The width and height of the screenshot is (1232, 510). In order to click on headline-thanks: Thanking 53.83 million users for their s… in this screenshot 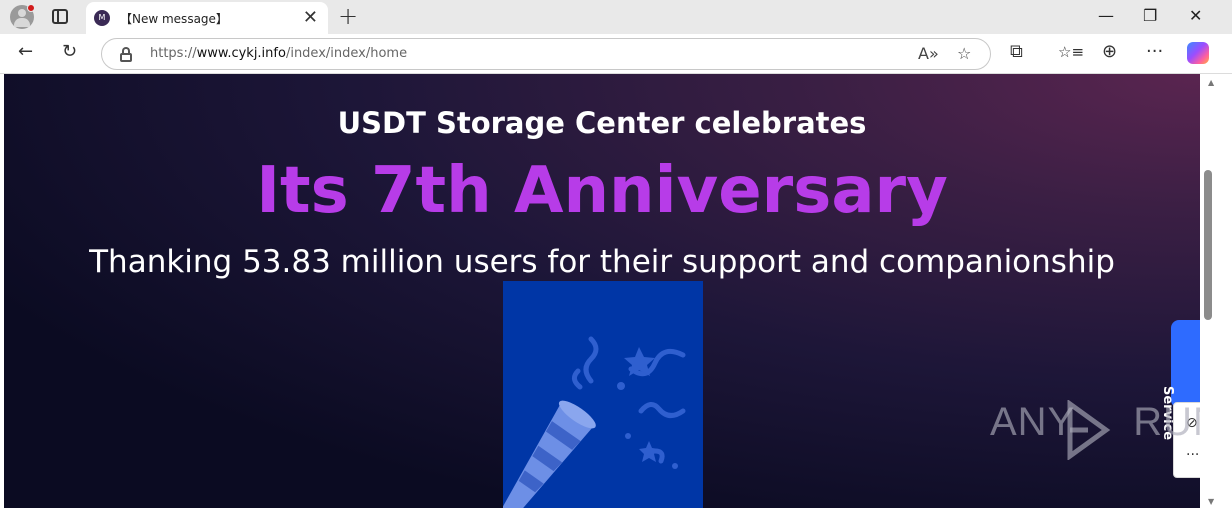, I will do `click(602, 262)`.